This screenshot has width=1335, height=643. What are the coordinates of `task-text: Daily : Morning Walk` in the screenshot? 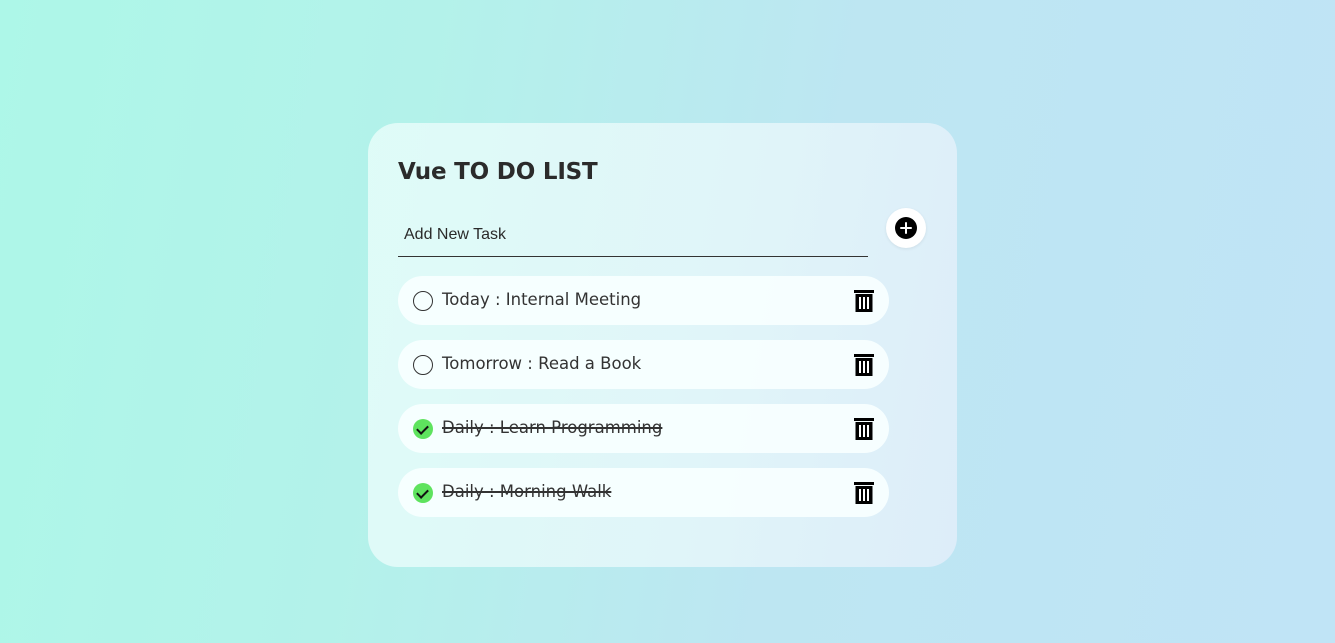 It's located at (527, 491).